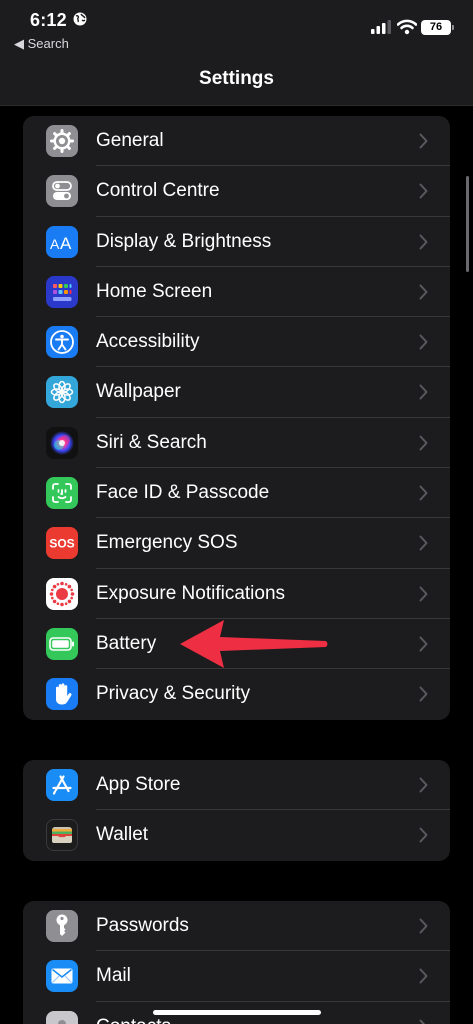 This screenshot has width=473, height=1024. I want to click on key-icon, so click(62, 926).